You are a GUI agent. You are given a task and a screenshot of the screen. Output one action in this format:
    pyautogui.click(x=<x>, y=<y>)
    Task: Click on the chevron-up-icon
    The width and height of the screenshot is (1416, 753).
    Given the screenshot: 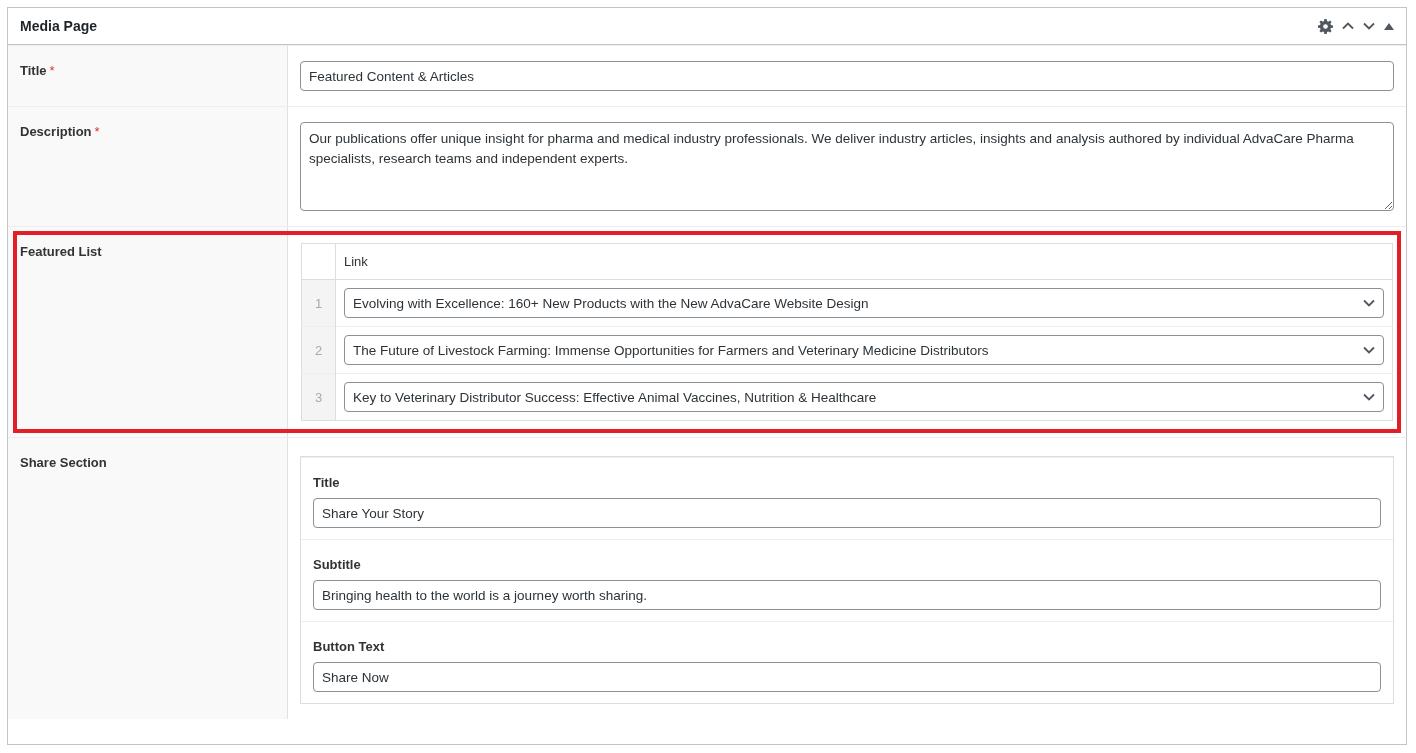 What is the action you would take?
    pyautogui.click(x=1348, y=26)
    